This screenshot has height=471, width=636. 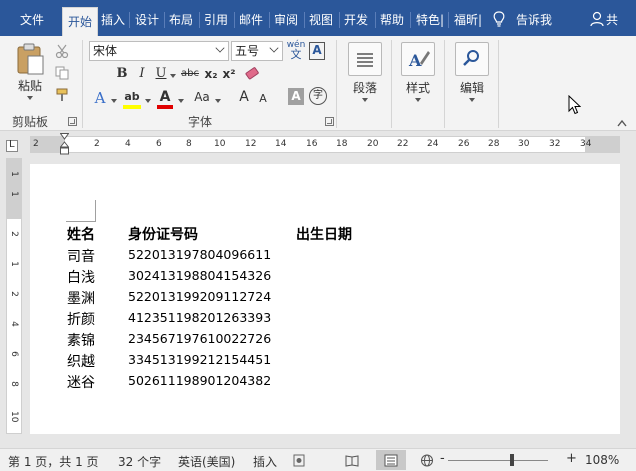 I want to click on user-icon, so click(x=597, y=19).